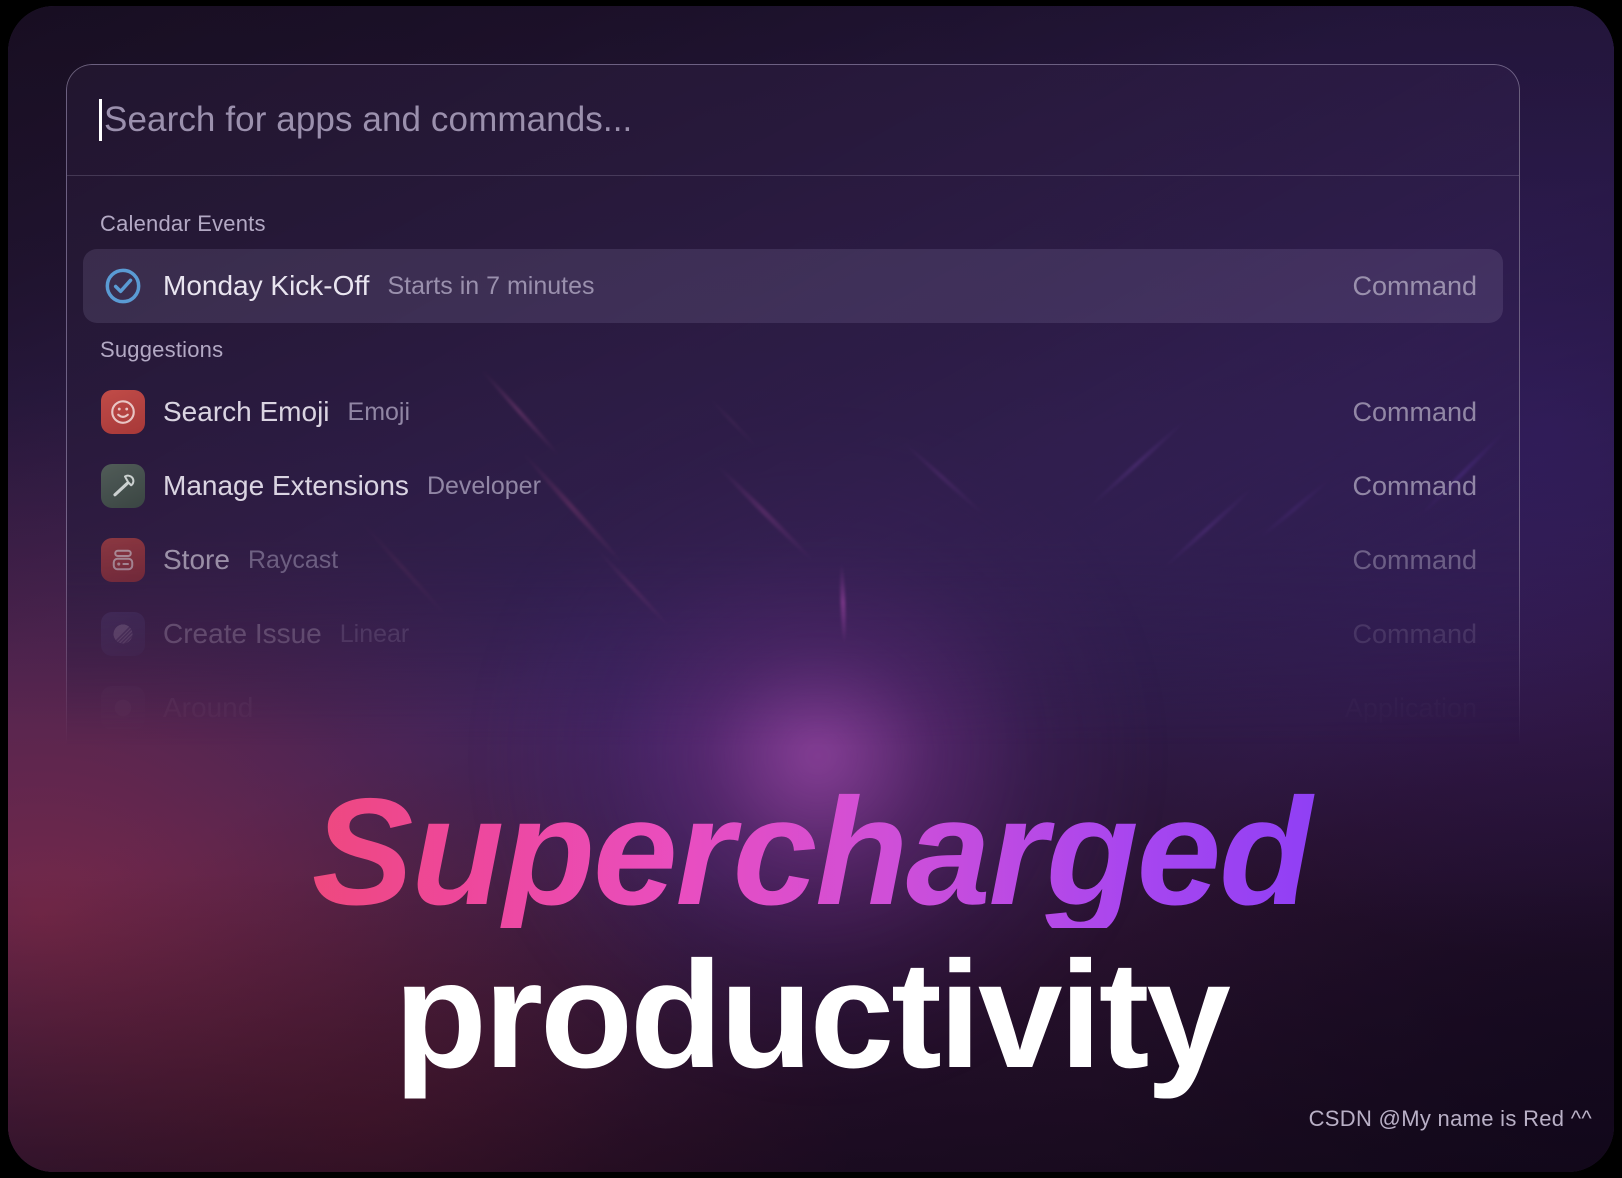  What do you see at coordinates (123, 412) in the screenshot?
I see `smiley-face-icon` at bounding box center [123, 412].